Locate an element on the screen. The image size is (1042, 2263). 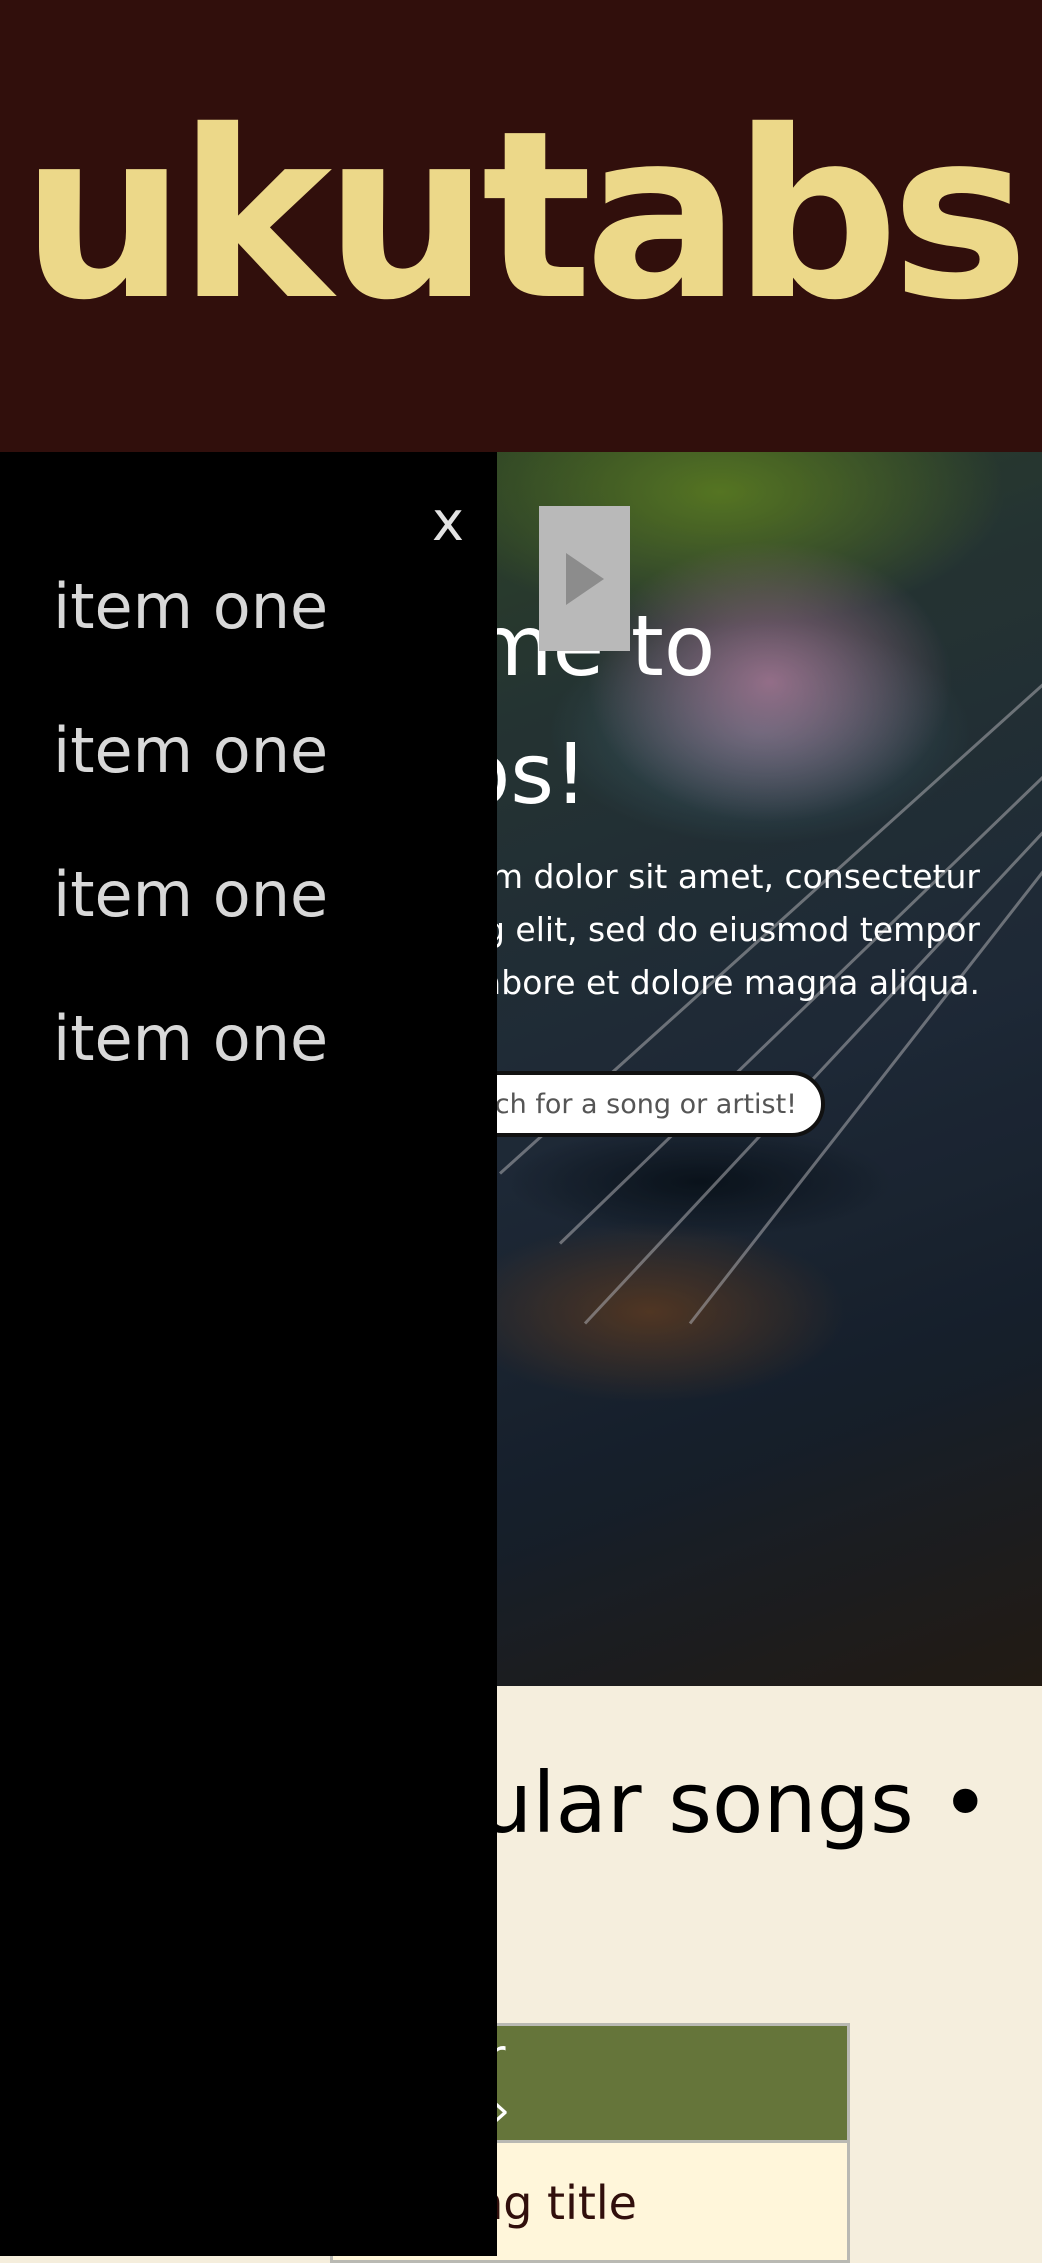
play-button is located at coordinates (584, 578).